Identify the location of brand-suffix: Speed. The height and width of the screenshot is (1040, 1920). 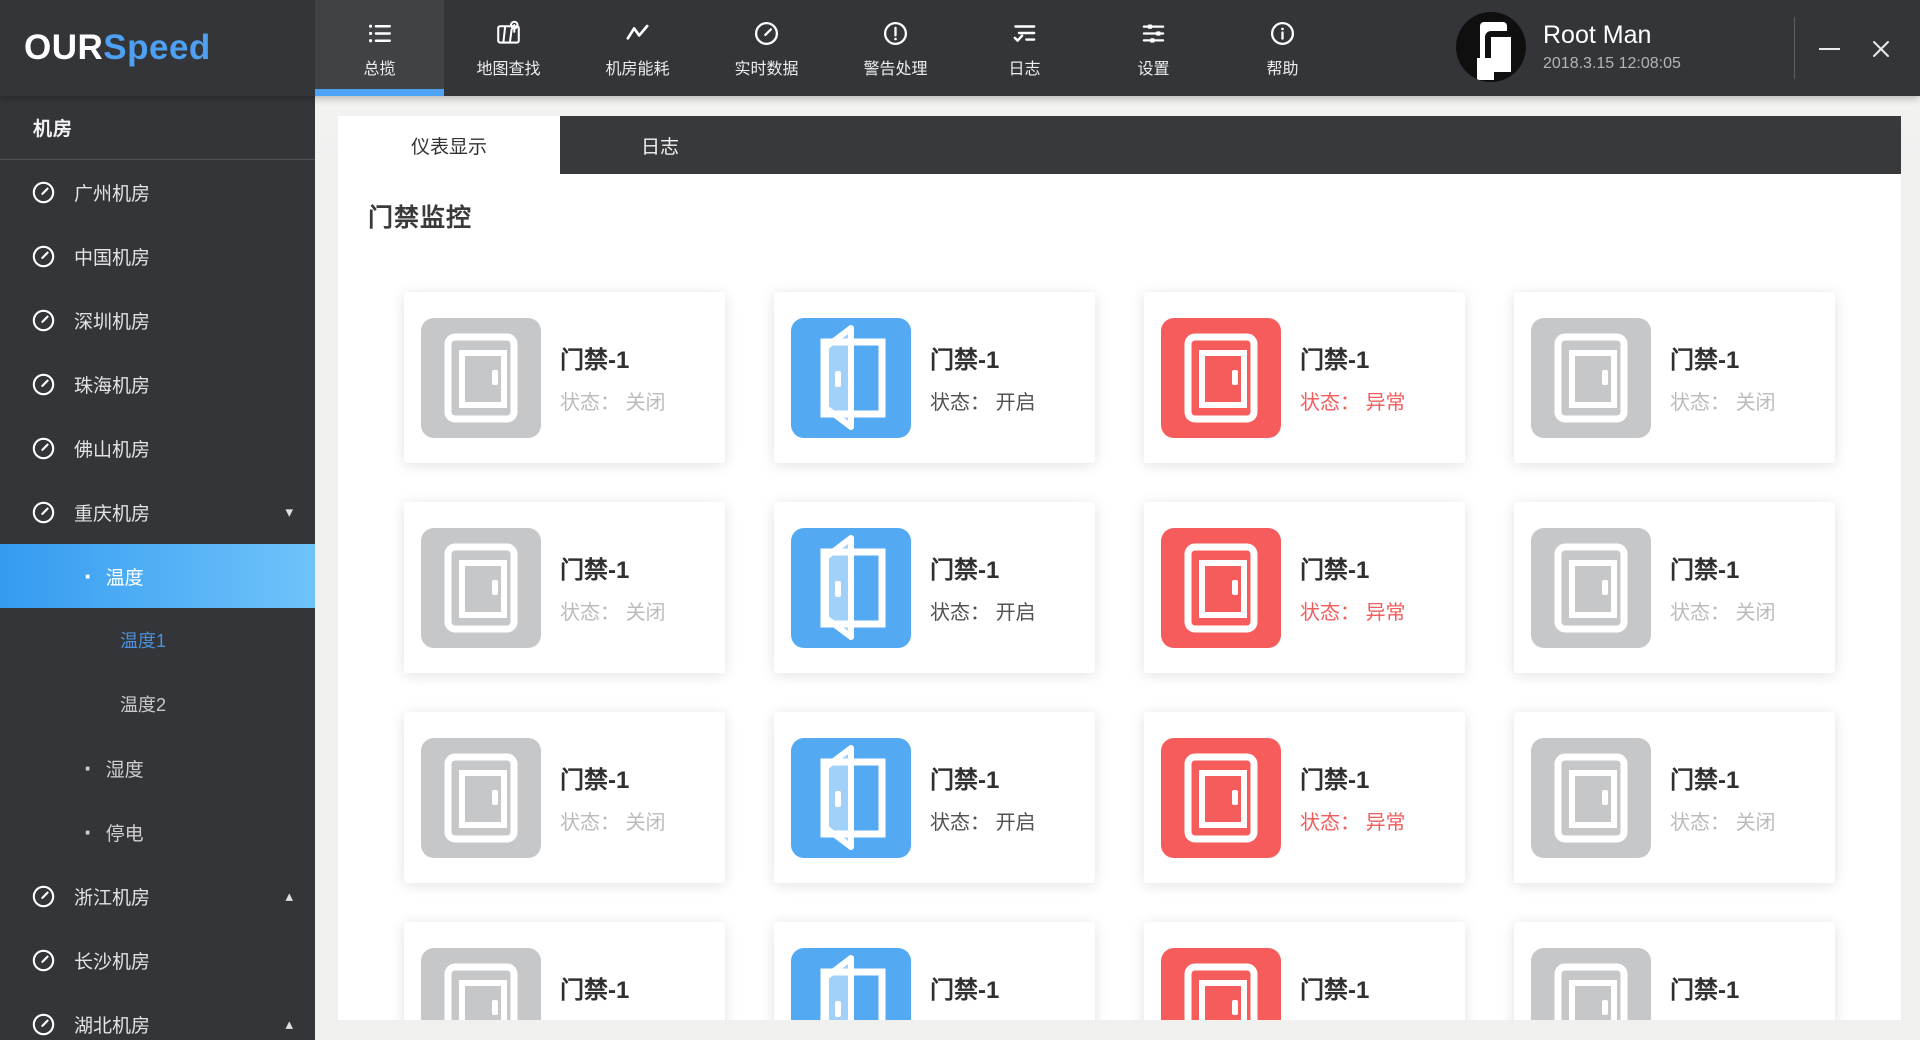
(157, 47).